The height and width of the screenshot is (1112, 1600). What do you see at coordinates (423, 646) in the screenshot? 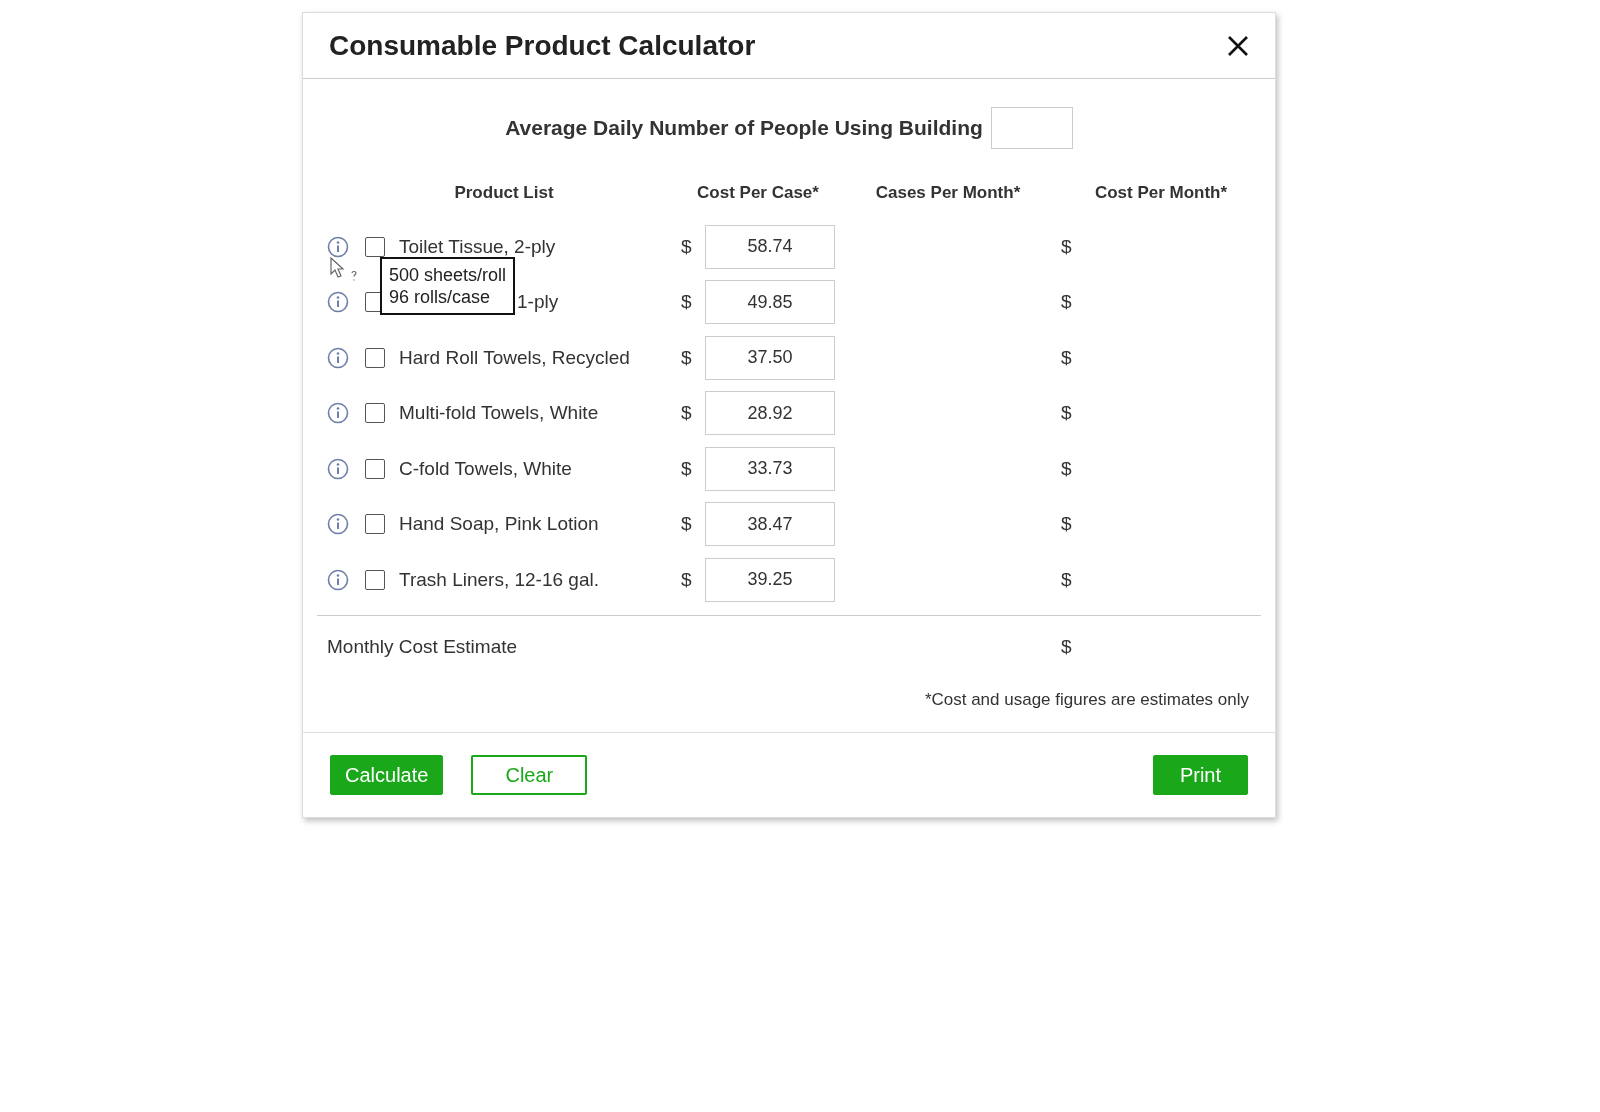
I see `summary-label: Monthly Cost Estimate` at bounding box center [423, 646].